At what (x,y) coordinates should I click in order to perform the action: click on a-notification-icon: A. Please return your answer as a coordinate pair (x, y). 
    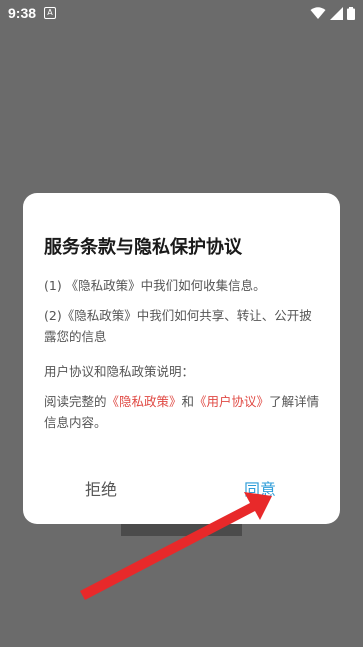
    Looking at the image, I should click on (50, 13).